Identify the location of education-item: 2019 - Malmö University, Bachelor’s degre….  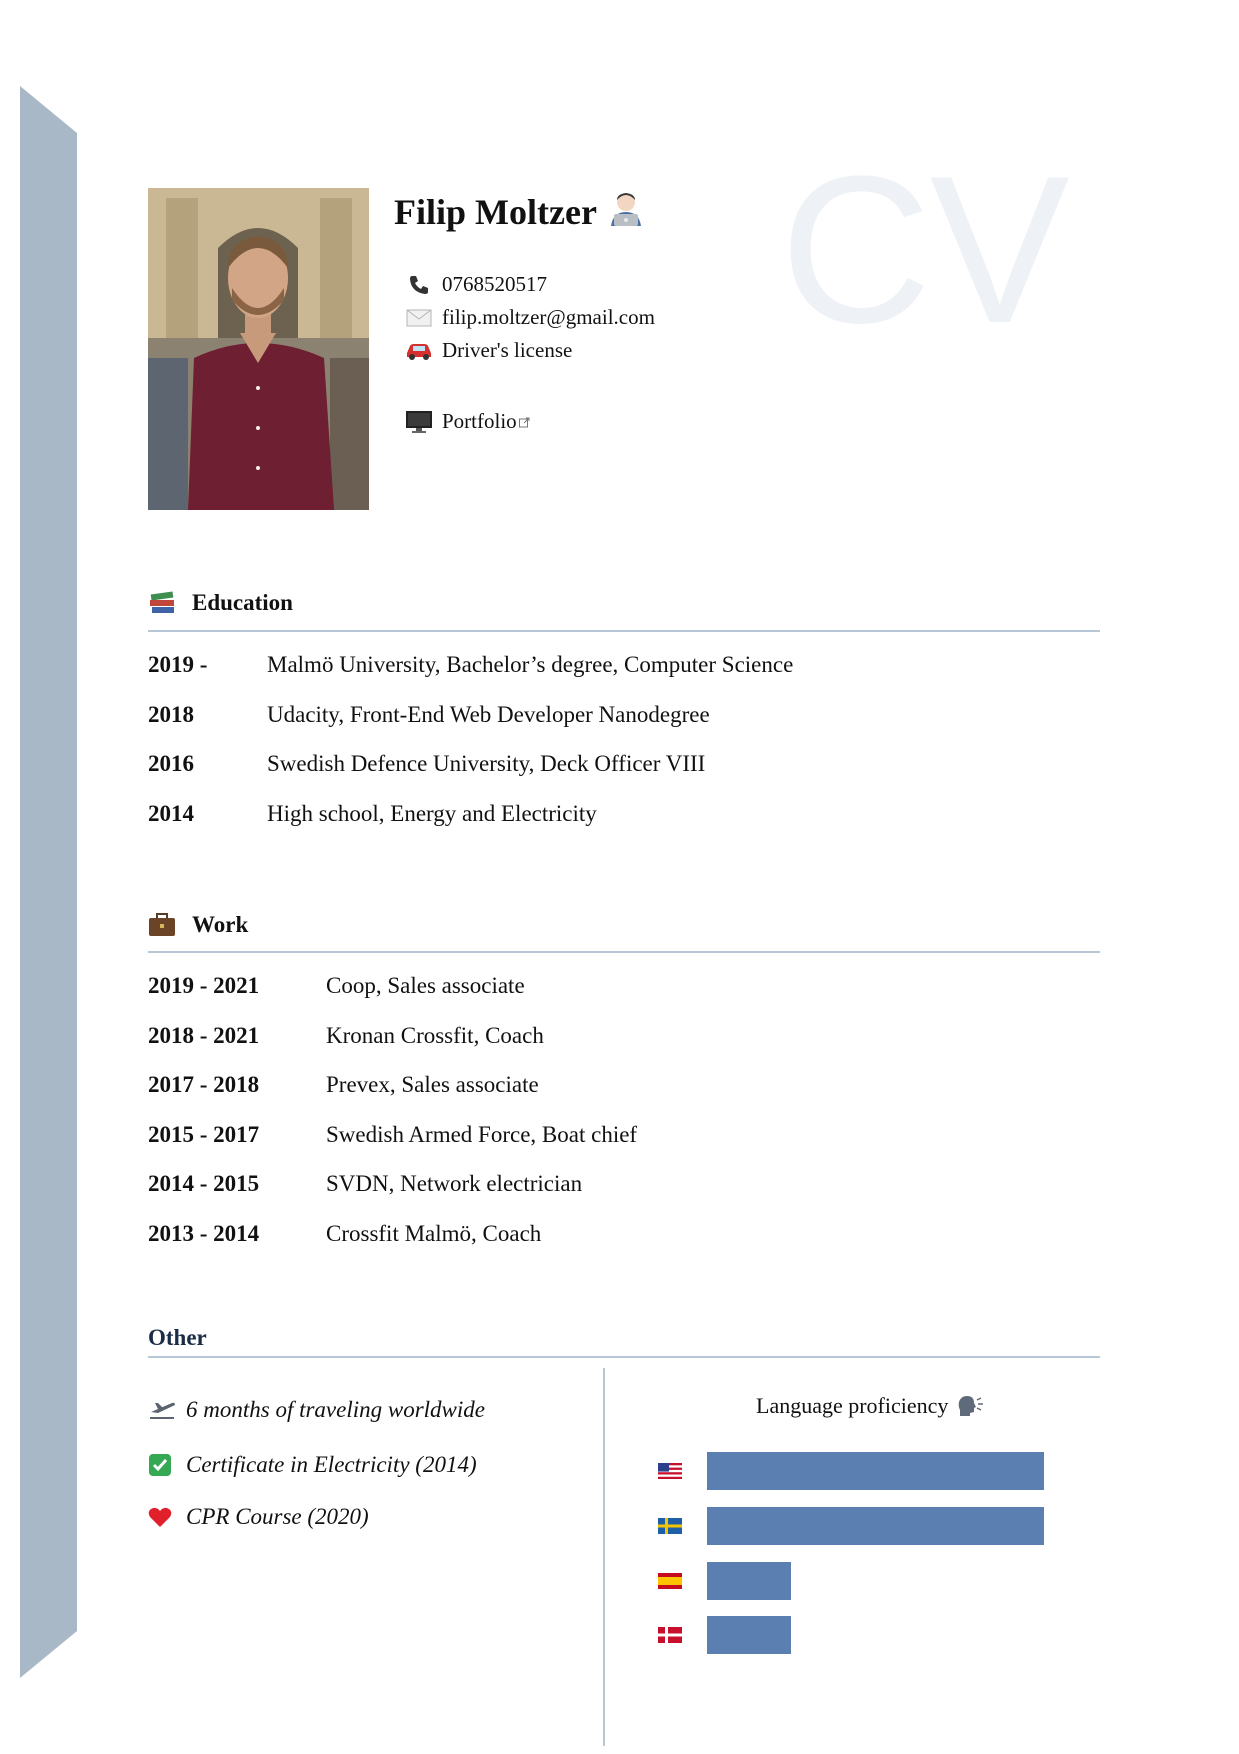
(470, 677).